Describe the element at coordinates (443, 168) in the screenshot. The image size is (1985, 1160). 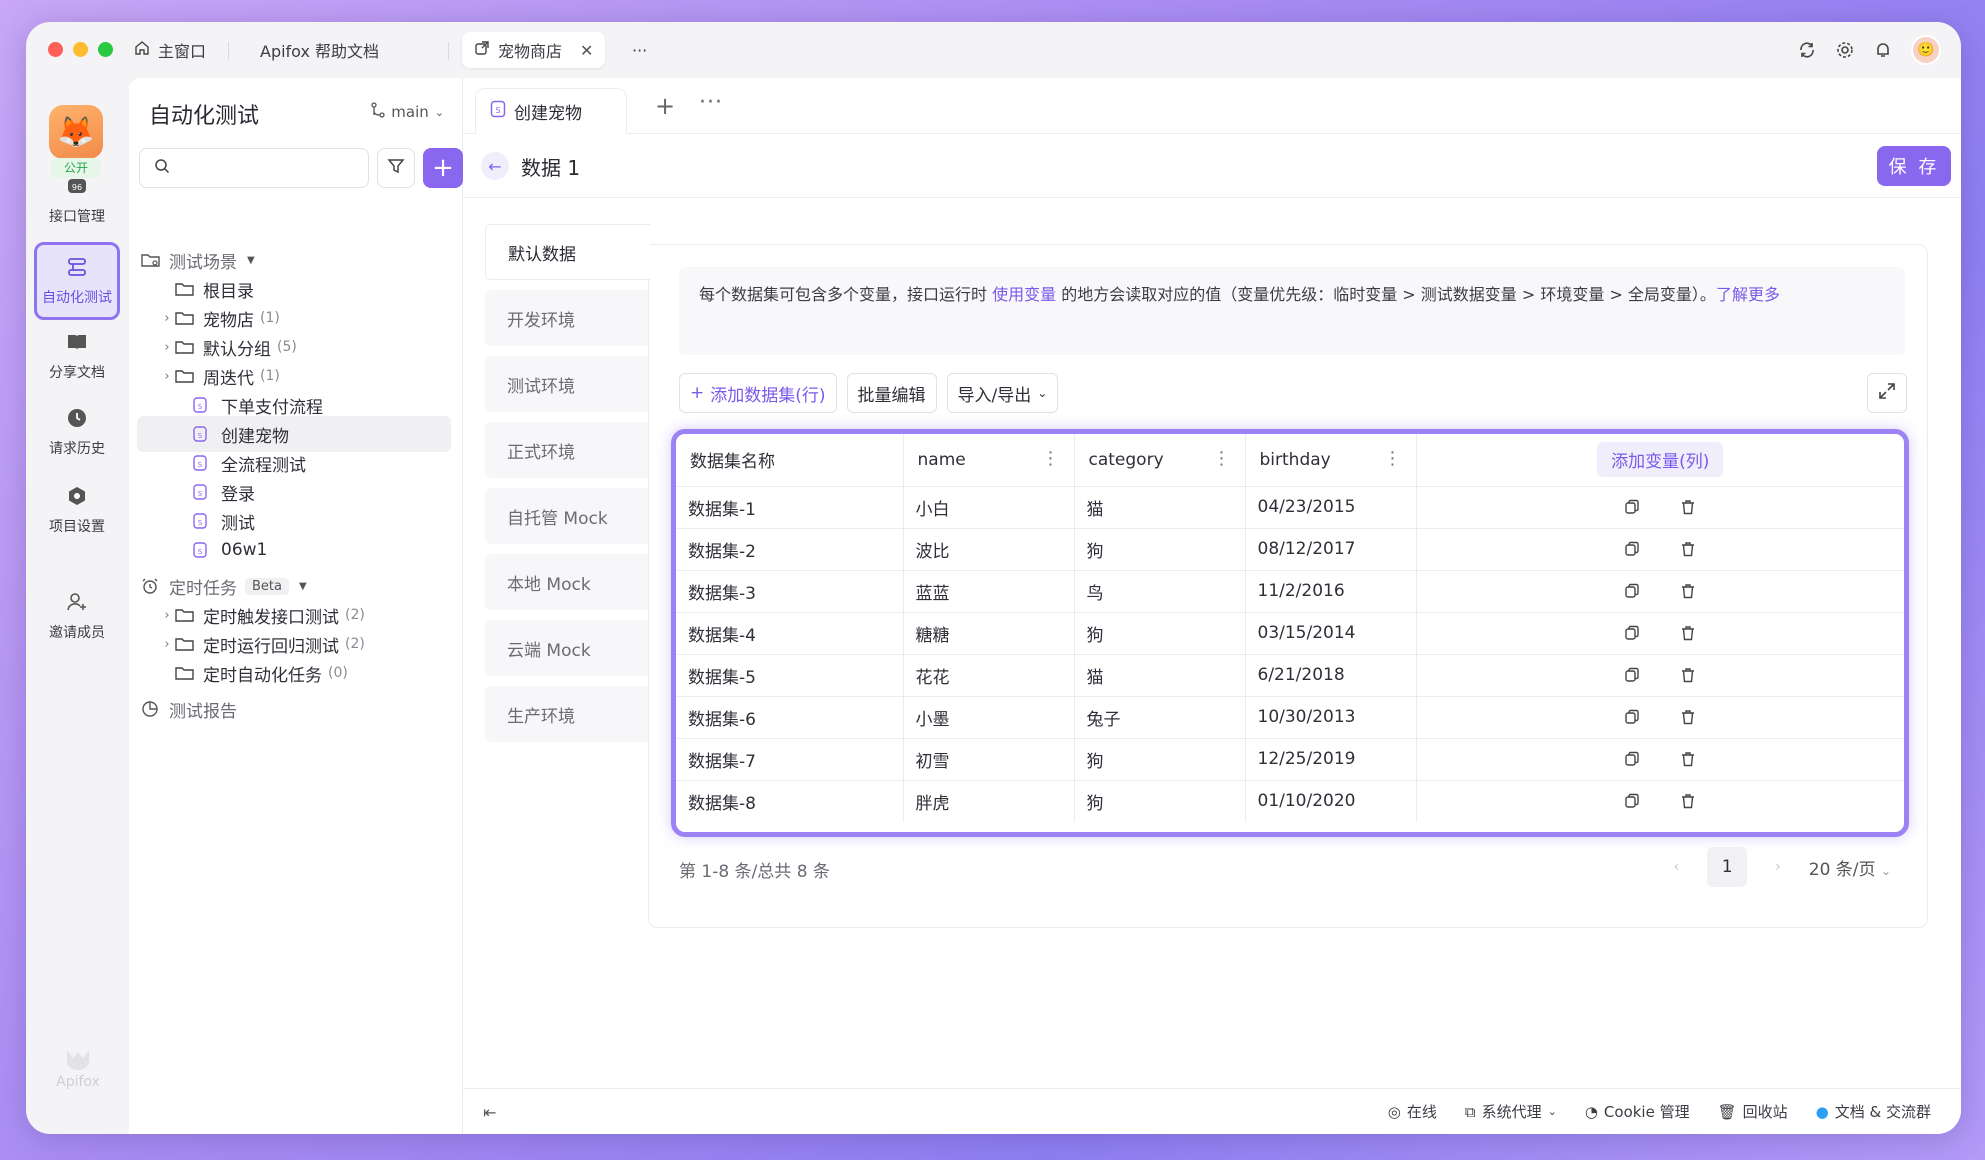
I see `add-button: +` at that location.